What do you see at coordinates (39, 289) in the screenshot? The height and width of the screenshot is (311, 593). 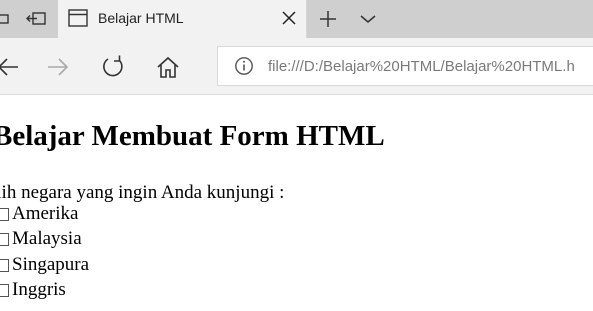 I see `option-label: Inggris` at bounding box center [39, 289].